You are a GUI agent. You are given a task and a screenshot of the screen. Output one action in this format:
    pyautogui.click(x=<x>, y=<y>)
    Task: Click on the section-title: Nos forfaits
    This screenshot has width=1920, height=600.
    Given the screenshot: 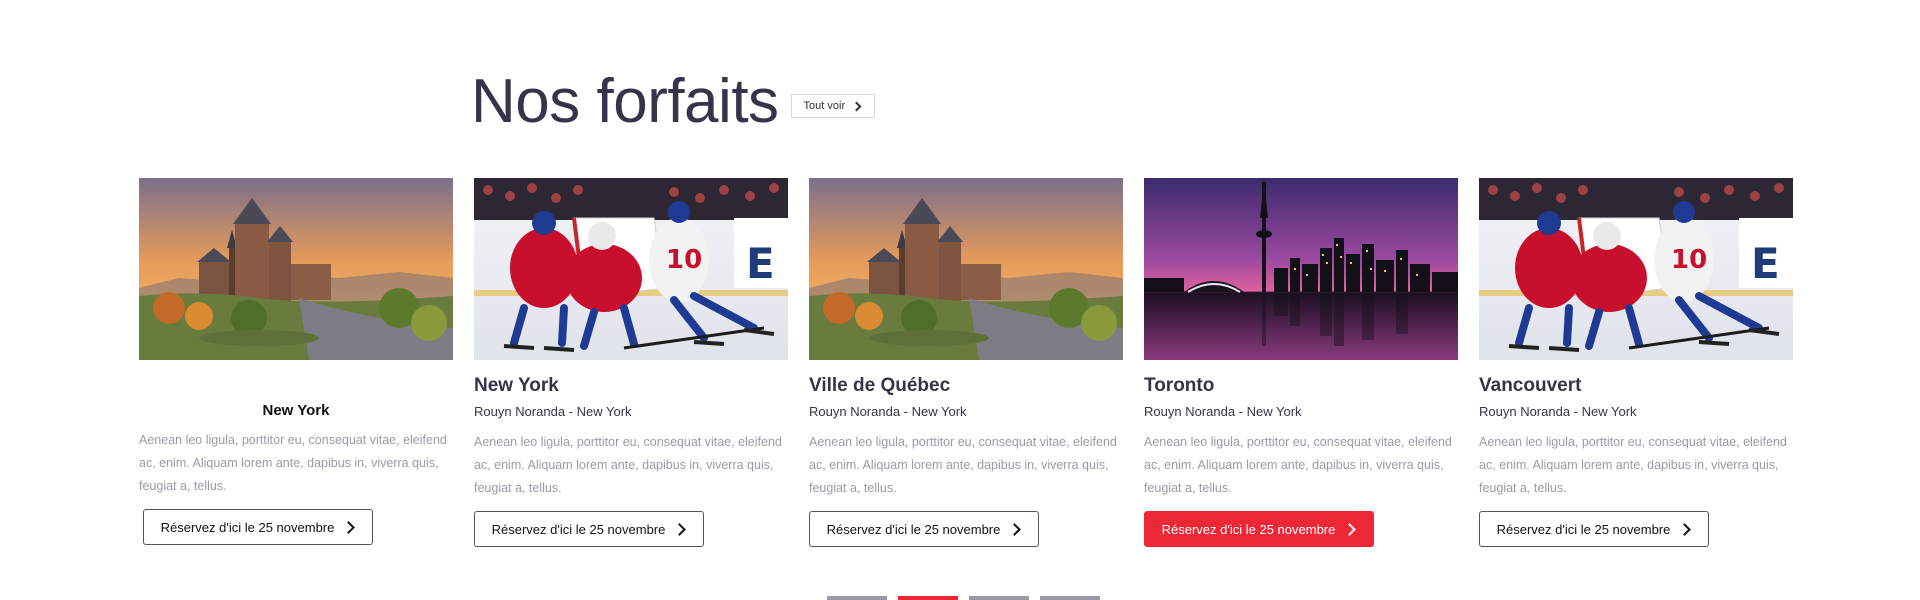 What is the action you would take?
    pyautogui.click(x=625, y=101)
    